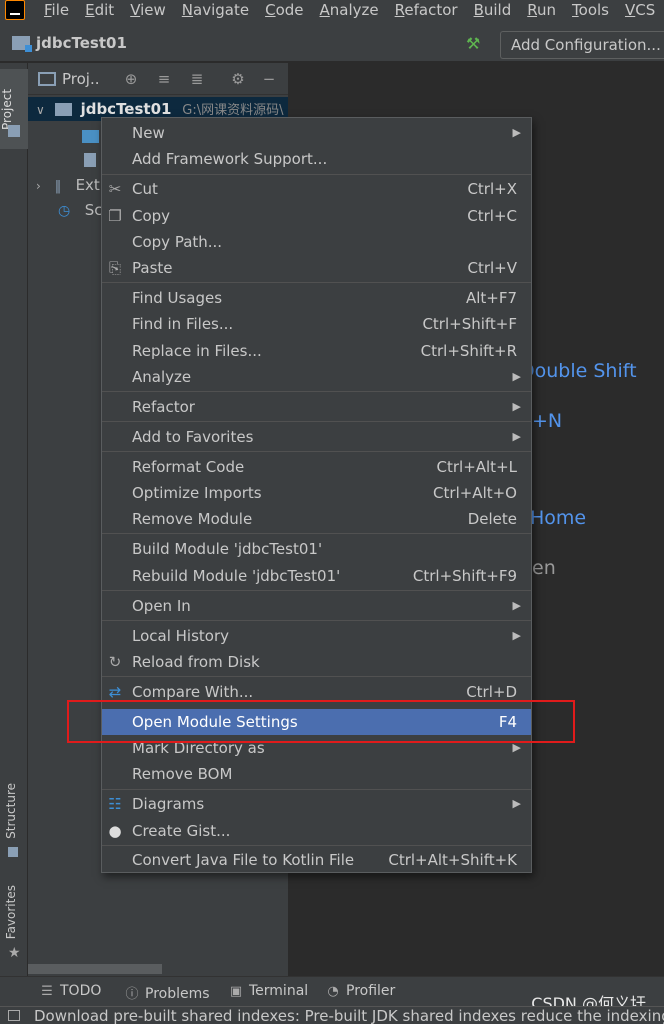 This screenshot has height=1024, width=664. Describe the element at coordinates (475, 44) in the screenshot. I see `build-hammer-icon: ⚒` at that location.